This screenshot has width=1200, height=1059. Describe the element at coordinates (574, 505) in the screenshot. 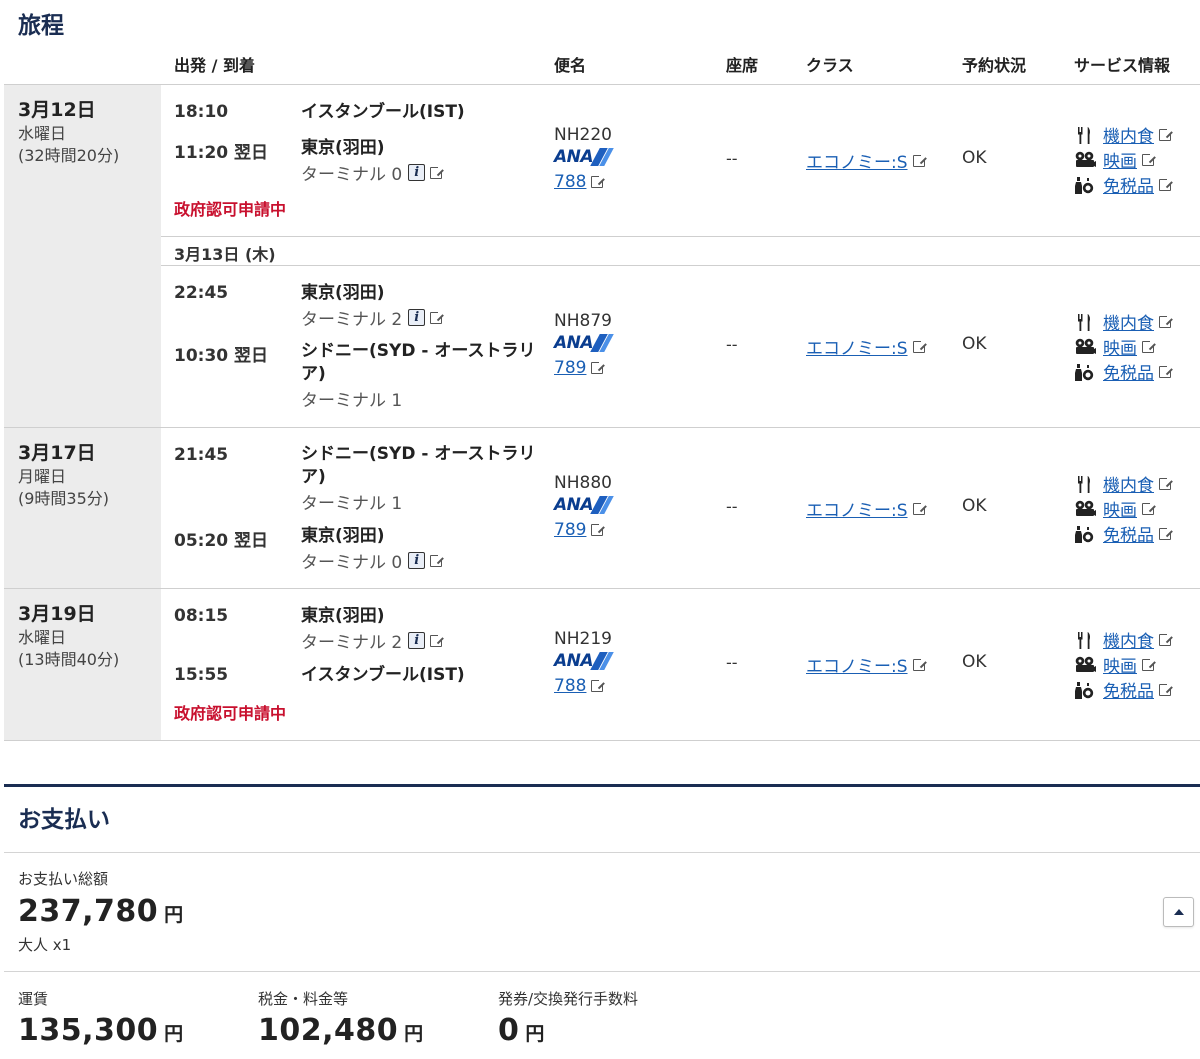

I see `airline-name: ANA` at that location.